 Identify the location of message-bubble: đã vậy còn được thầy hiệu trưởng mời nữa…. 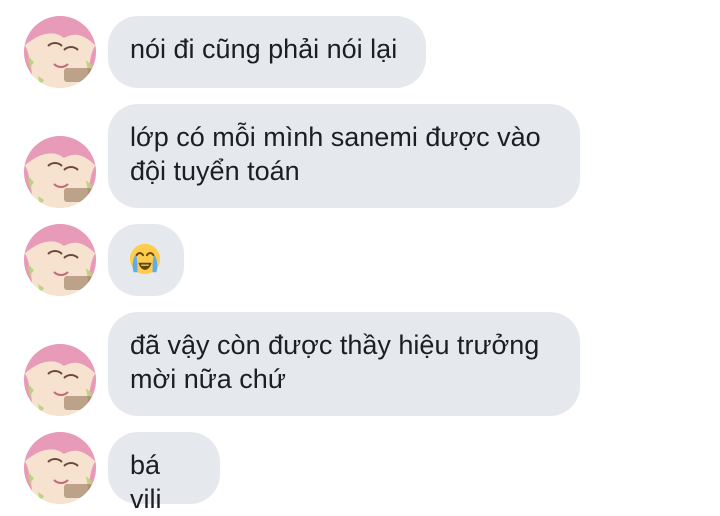
(344, 364).